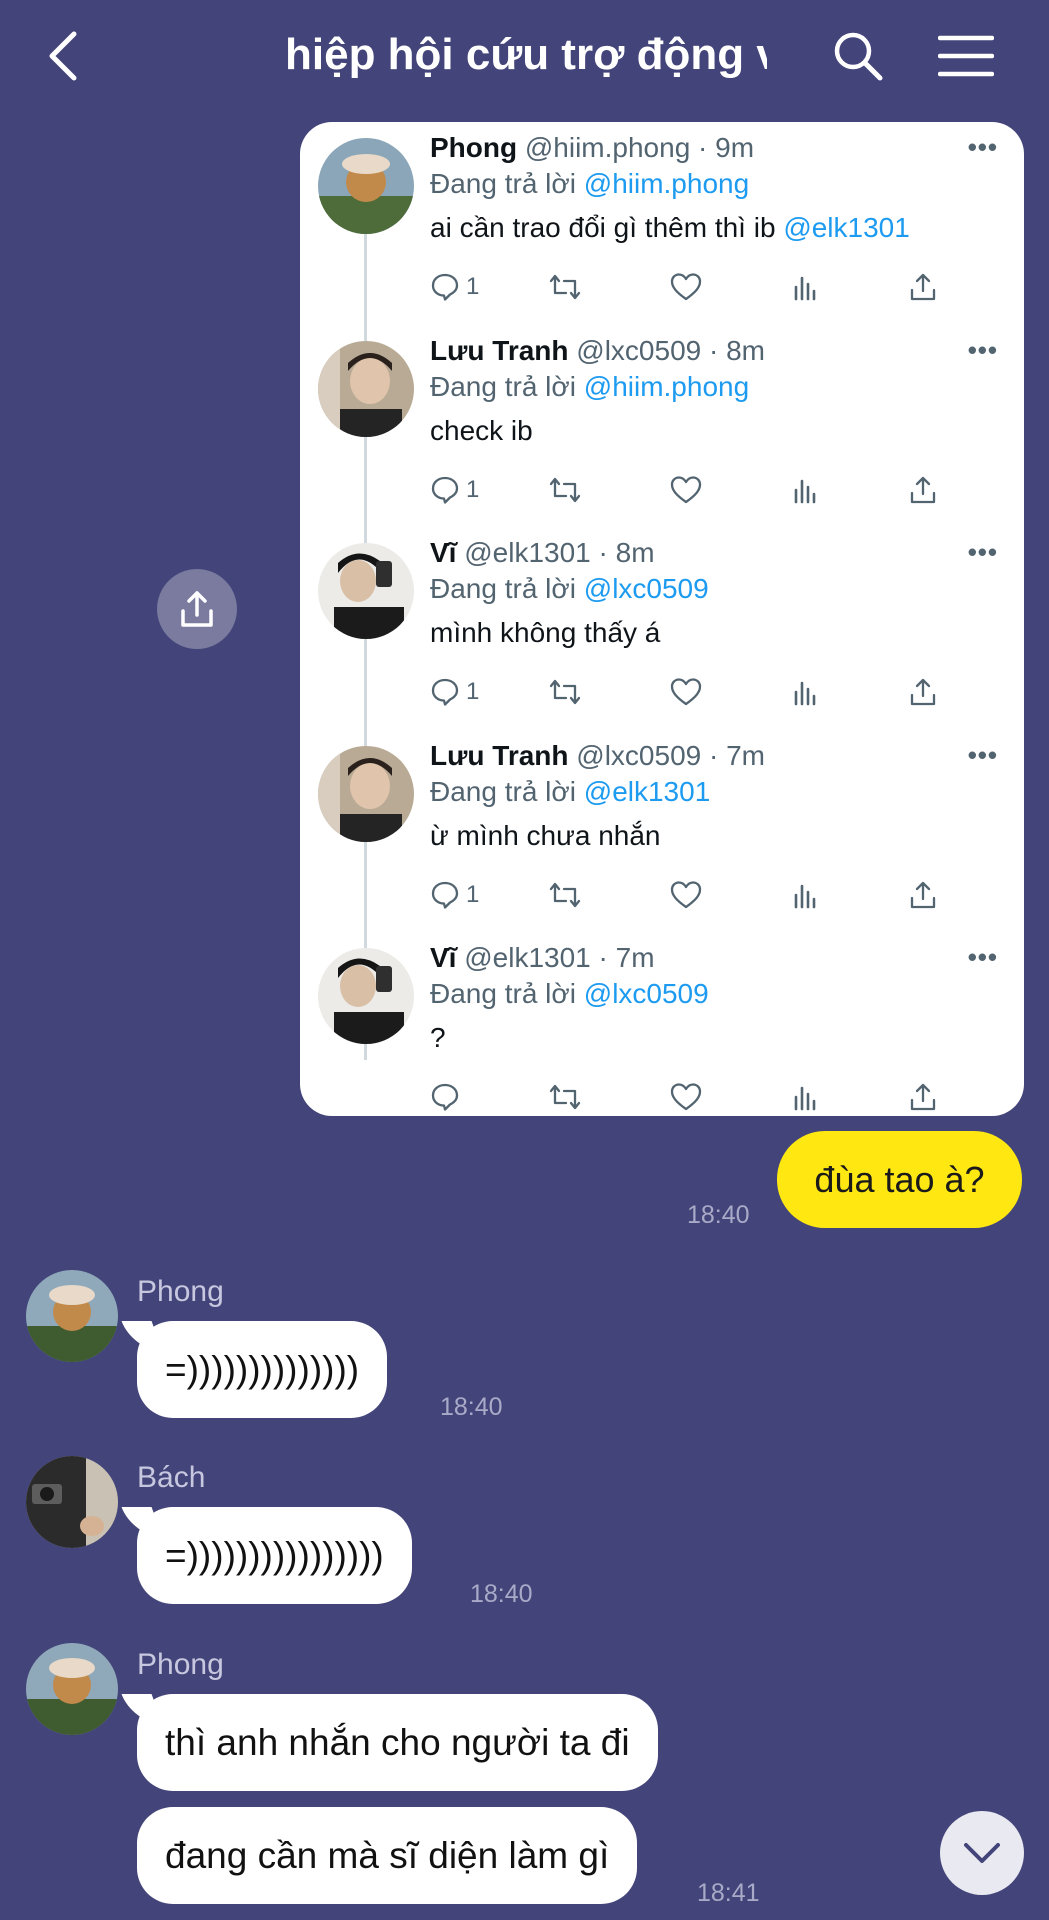 Image resolution: width=1049 pixels, height=1920 pixels. I want to click on replying-to-mention: @elk1301, so click(647, 791).